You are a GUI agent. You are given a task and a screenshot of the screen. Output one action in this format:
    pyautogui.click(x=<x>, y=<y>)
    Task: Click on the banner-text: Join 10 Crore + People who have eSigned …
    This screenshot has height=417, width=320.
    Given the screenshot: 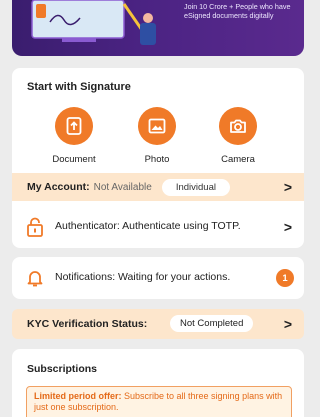 What is the action you would take?
    pyautogui.click(x=244, y=11)
    